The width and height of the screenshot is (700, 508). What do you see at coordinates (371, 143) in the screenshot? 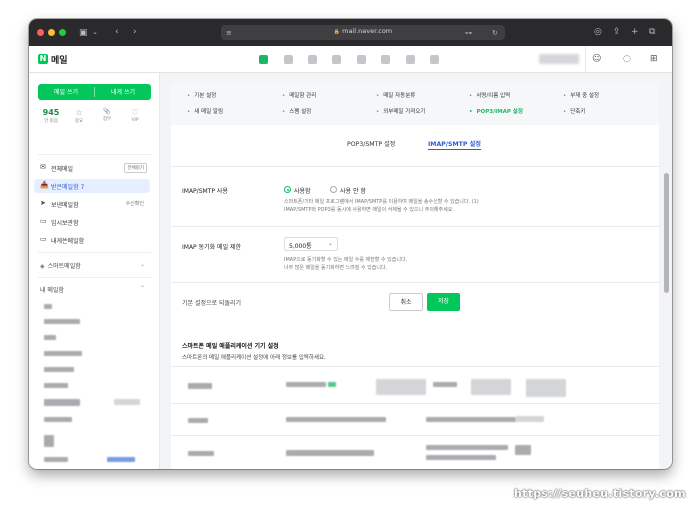
I see `tab-pop3-smtp: POP3/SMTP 설정` at bounding box center [371, 143].